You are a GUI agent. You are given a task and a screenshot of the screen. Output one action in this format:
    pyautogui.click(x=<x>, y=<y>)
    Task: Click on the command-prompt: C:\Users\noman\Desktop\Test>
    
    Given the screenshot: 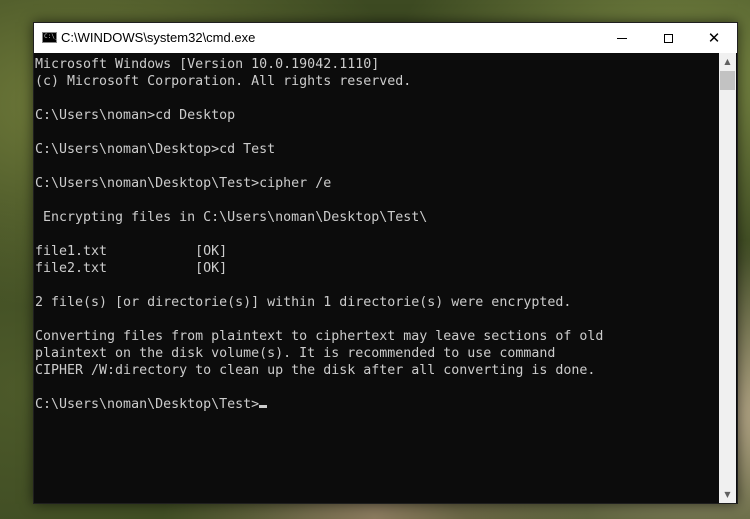 What is the action you would take?
    pyautogui.click(x=147, y=404)
    